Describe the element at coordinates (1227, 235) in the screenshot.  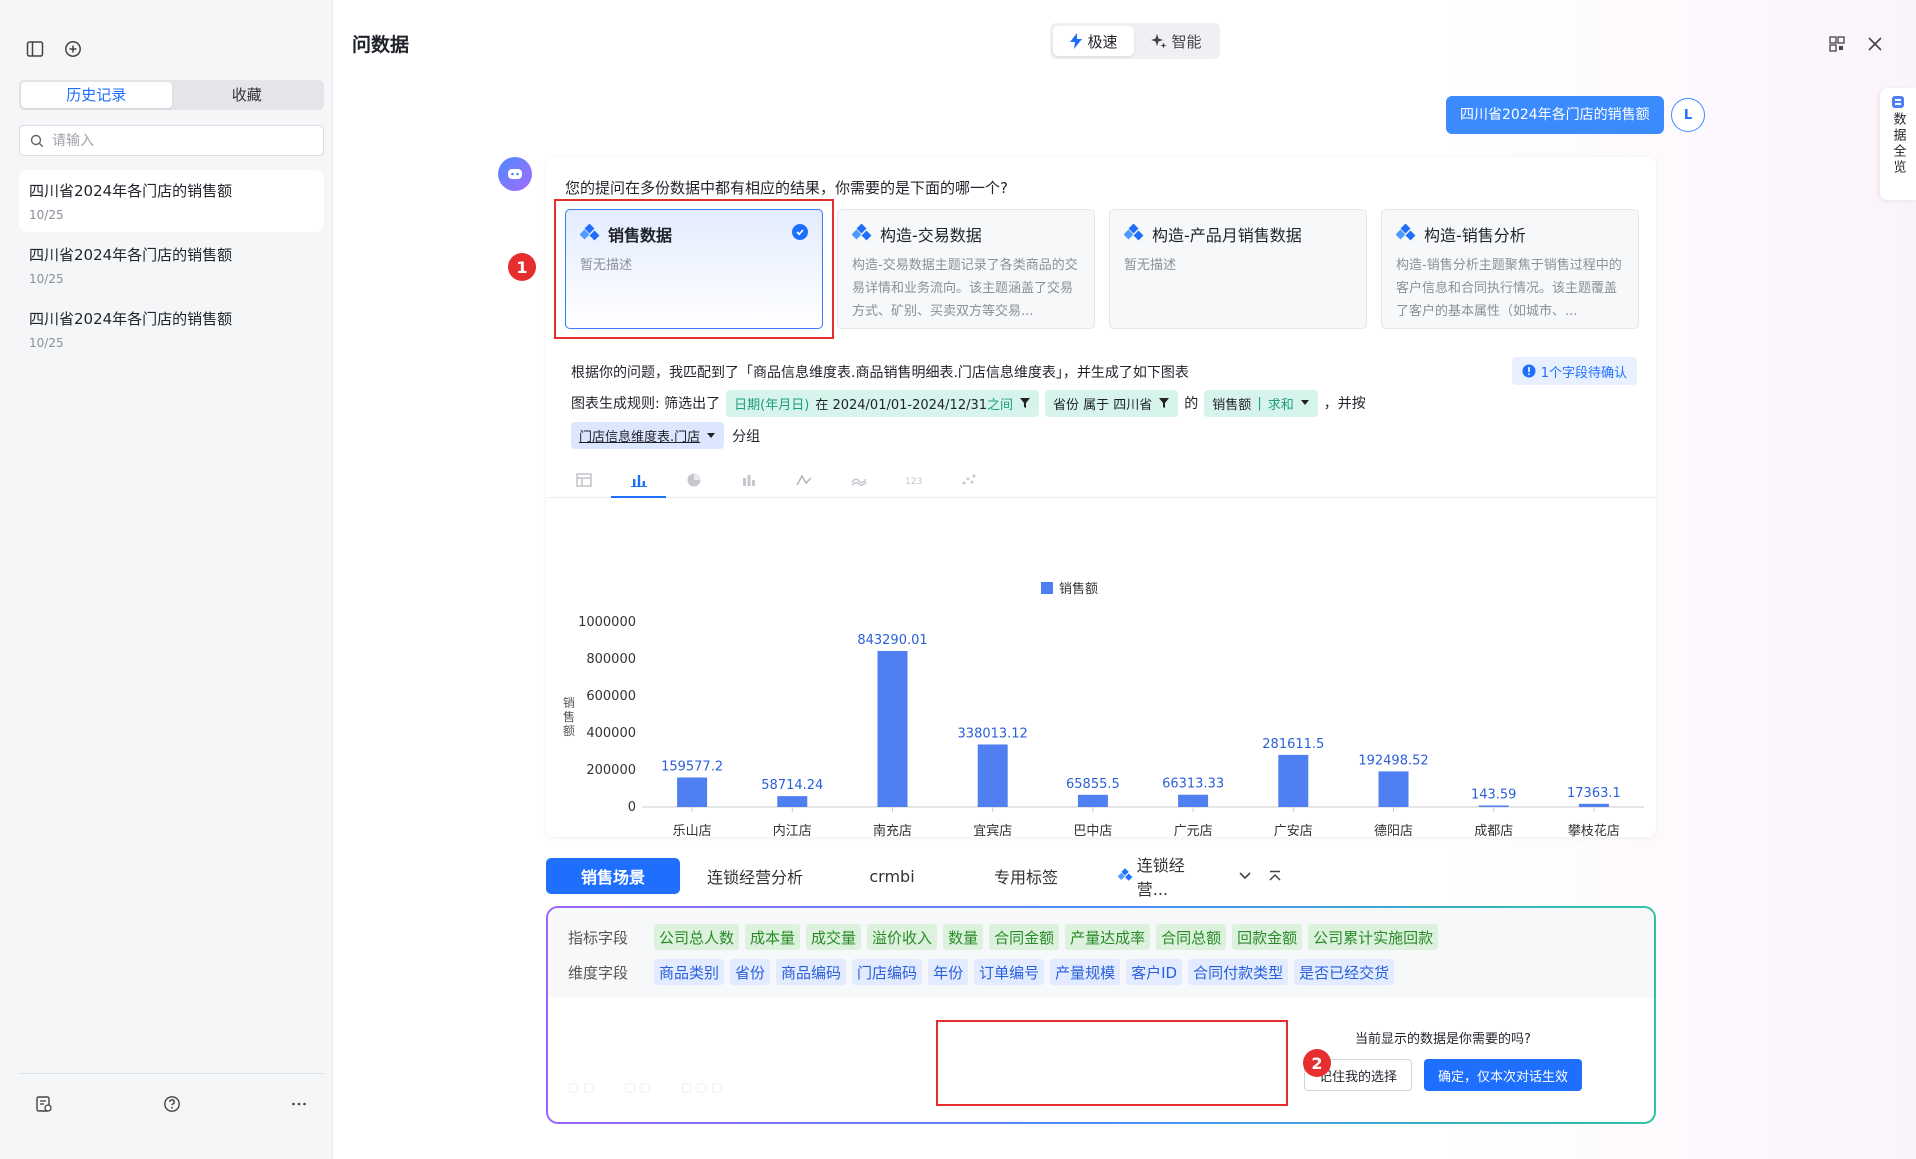
I see `option-title: 构造-产品月销售数据` at that location.